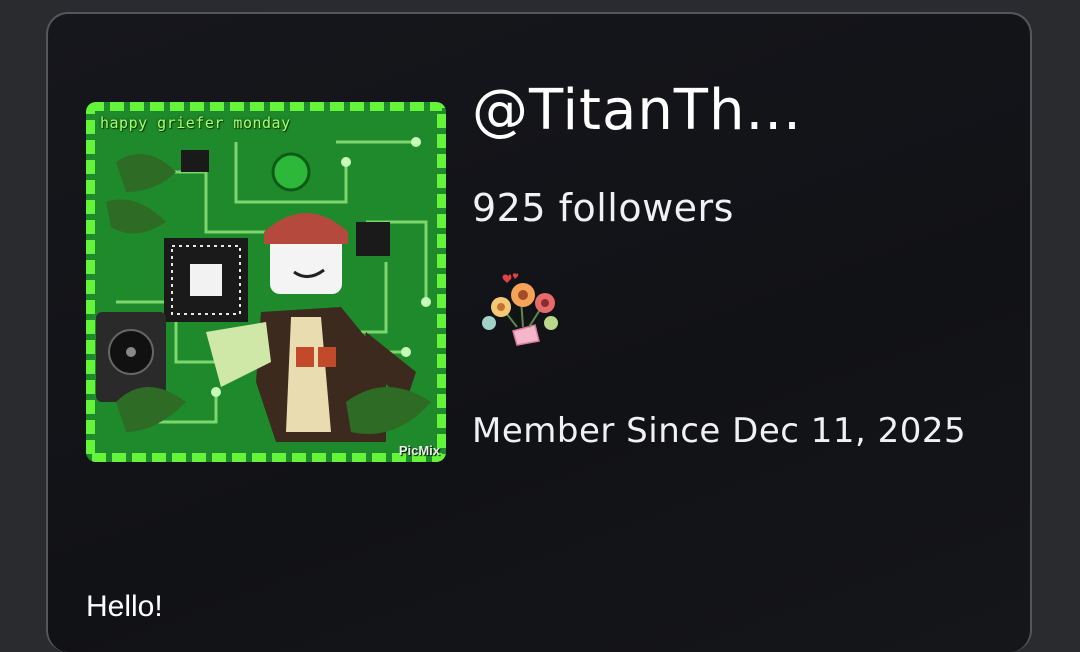  I want to click on avatar-watermark: PicMix, so click(419, 450).